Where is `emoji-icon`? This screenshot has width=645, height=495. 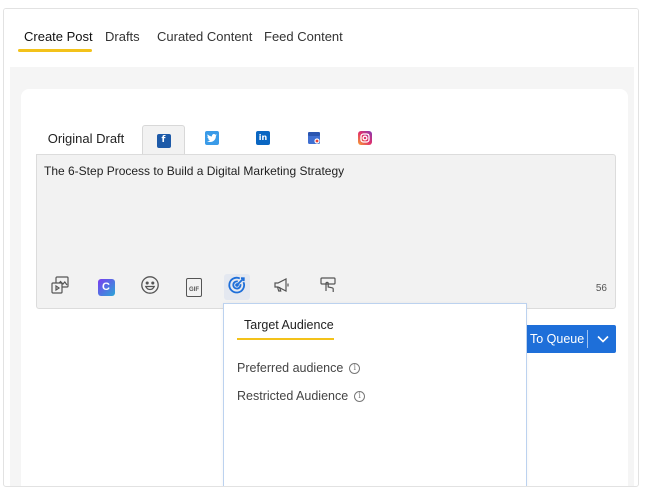 emoji-icon is located at coordinates (150, 287).